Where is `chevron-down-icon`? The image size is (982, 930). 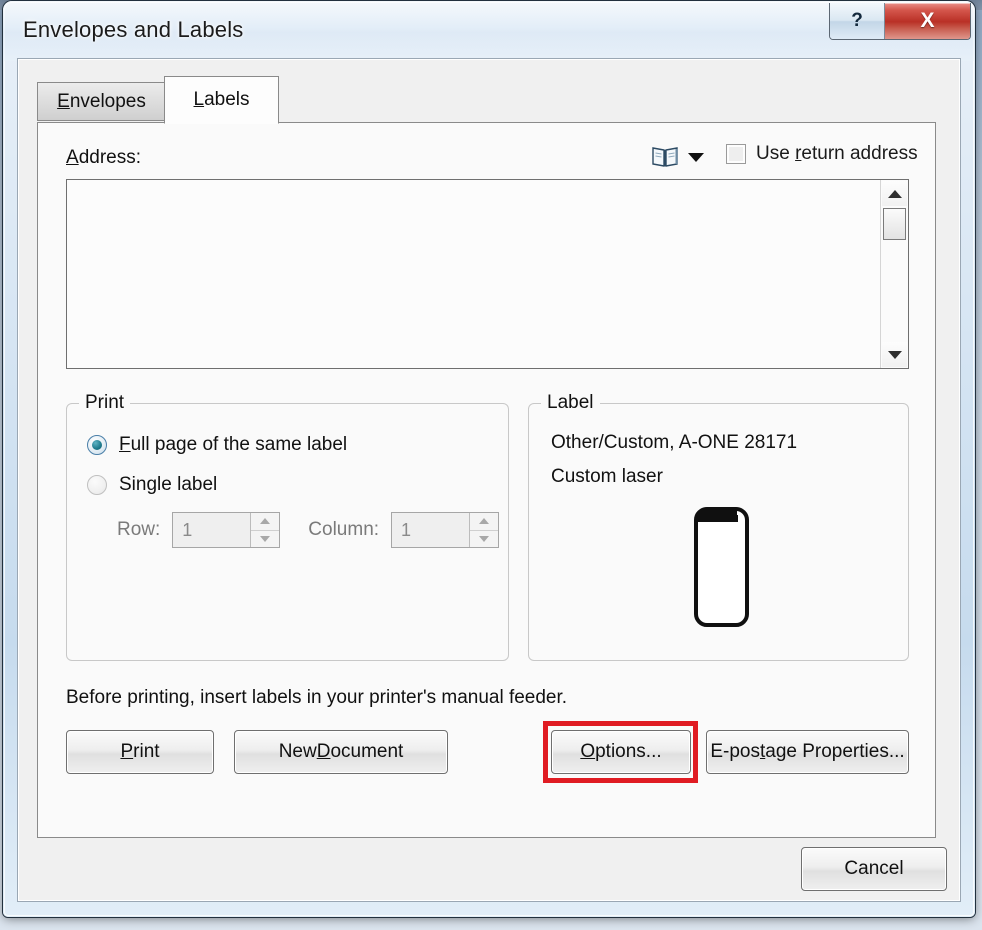
chevron-down-icon is located at coordinates (696, 157).